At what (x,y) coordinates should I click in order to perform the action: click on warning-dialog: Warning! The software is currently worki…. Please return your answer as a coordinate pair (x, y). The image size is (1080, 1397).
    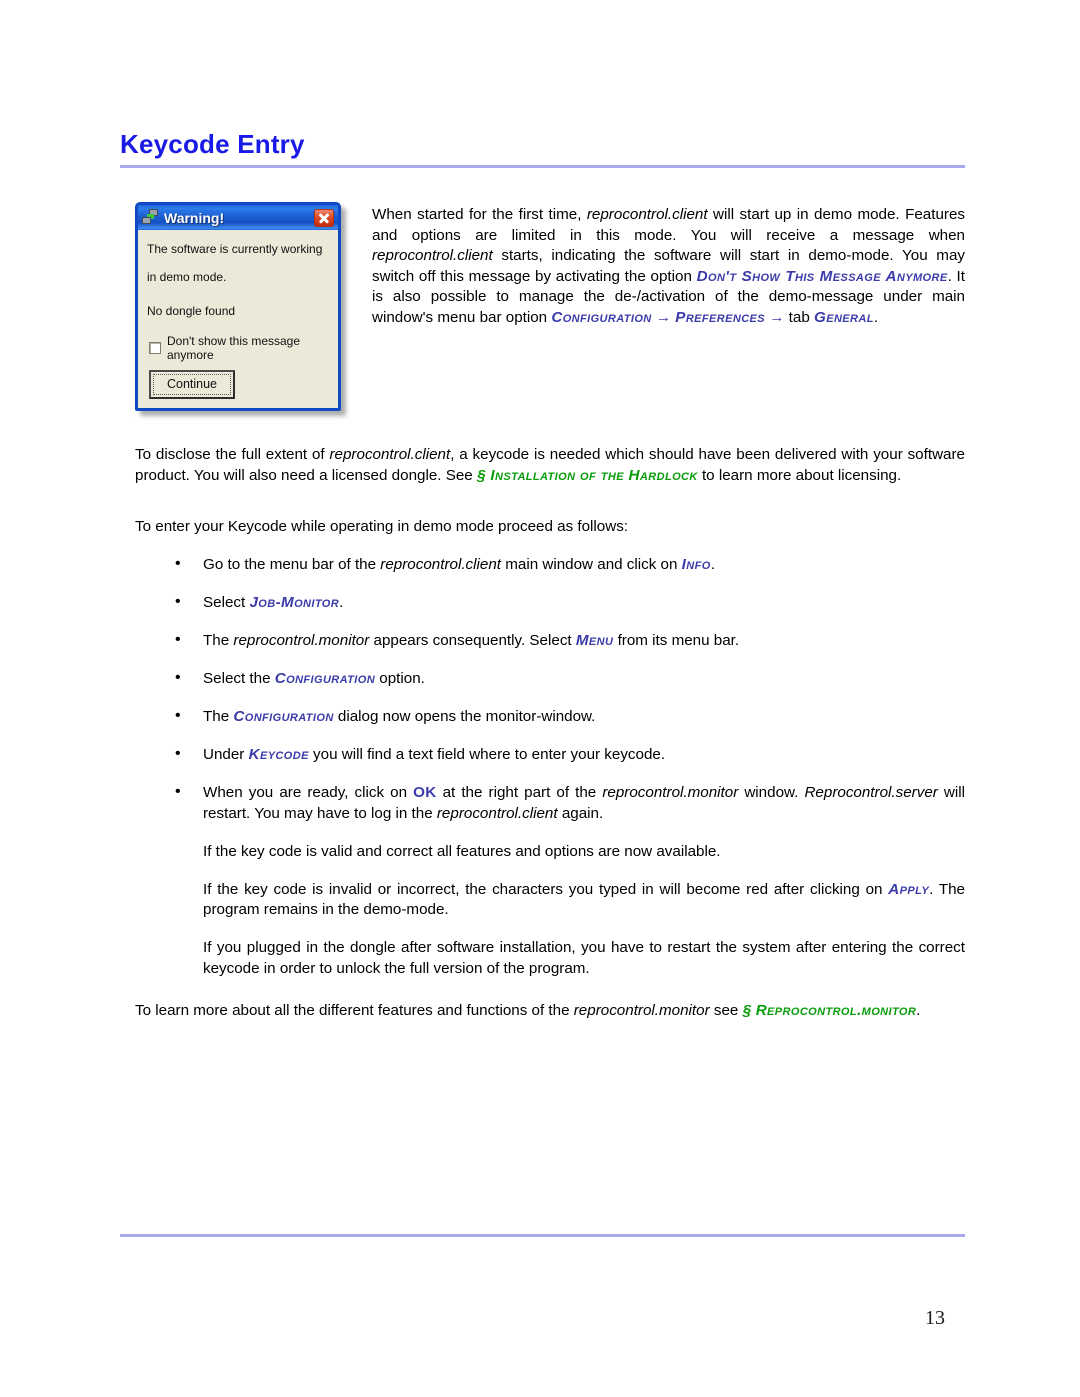
    Looking at the image, I should click on (238, 306).